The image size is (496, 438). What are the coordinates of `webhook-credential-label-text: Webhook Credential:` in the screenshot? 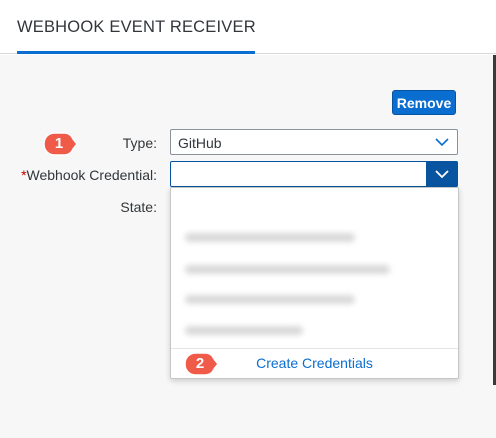 It's located at (91, 175).